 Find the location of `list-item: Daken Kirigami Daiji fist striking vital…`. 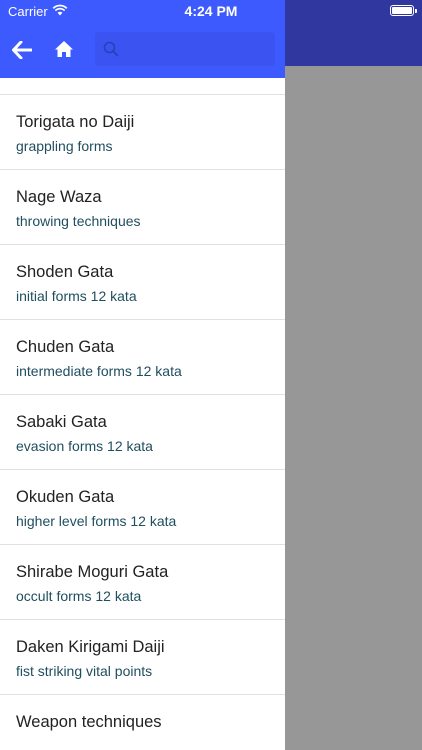

list-item: Daken Kirigami Daiji fist striking vital… is located at coordinates (142, 657).